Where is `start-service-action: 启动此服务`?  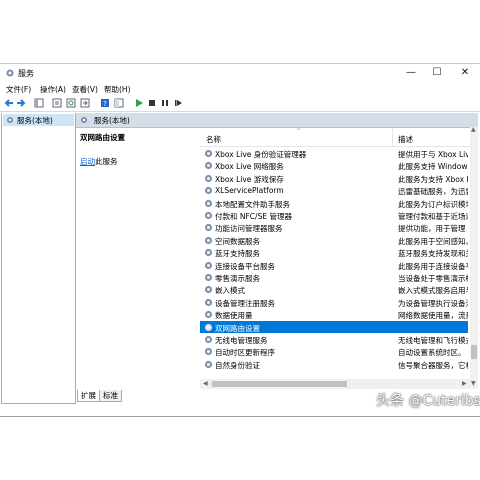
start-service-action: 启动此服务 is located at coordinates (99, 161).